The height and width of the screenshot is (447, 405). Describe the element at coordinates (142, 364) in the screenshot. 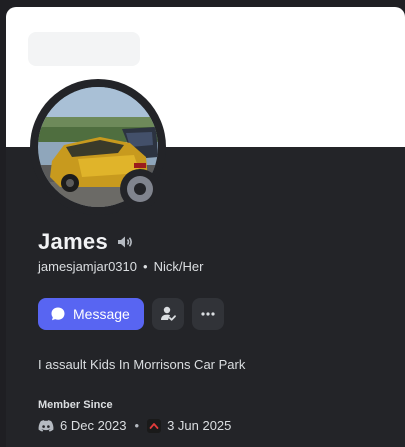

I see `profile-bio: I assault Kids In Morrisons Car Park` at that location.